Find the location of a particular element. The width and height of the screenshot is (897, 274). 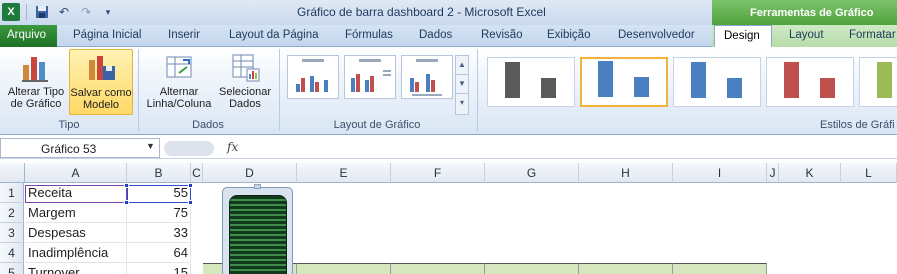

column-header-g: G is located at coordinates (532, 173).